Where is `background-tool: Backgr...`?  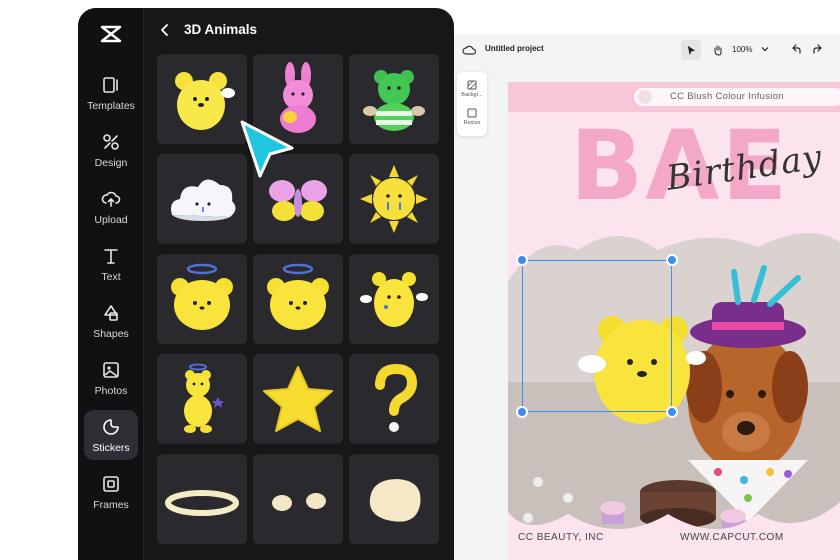 background-tool: Backgr... is located at coordinates (472, 89).